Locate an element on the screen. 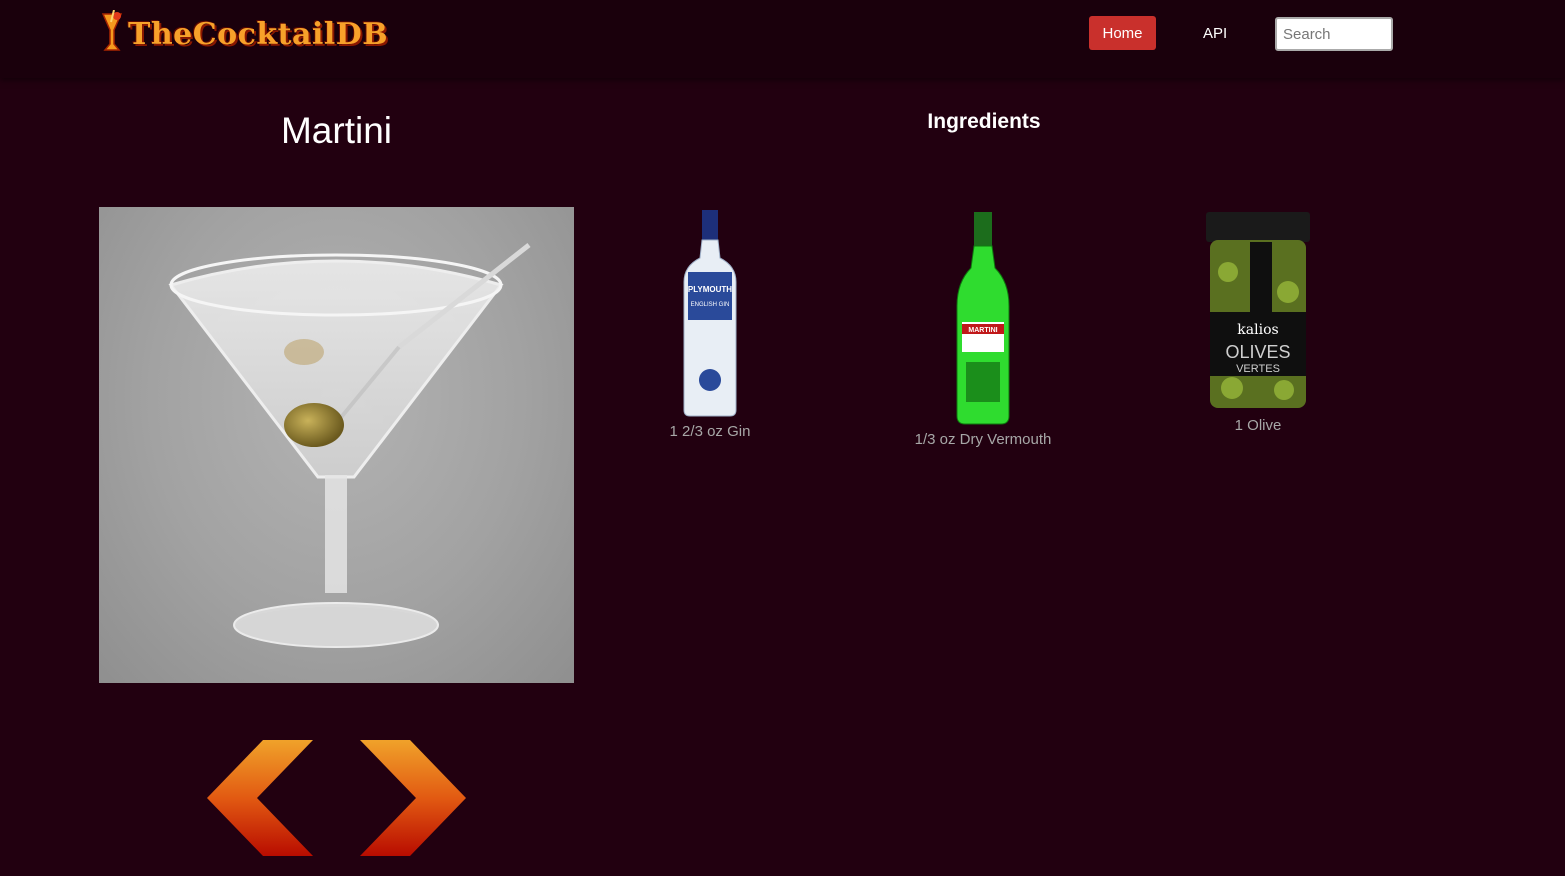  drink-title: Martini is located at coordinates (336, 130).